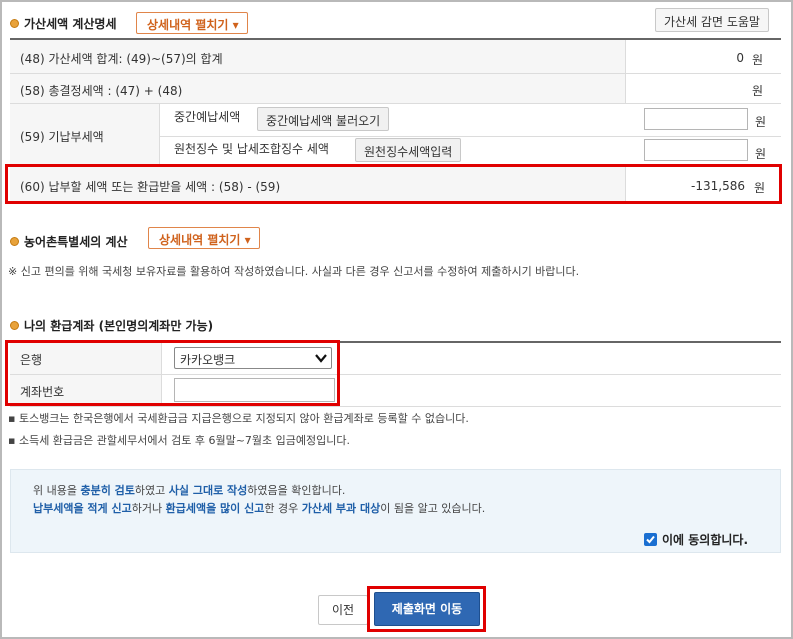 Image resolution: width=793 pixels, height=639 pixels. What do you see at coordinates (121, 59) in the screenshot?
I see `row-48-label: (48) 가산세액 합계: (49)~(57)의 합계` at bounding box center [121, 59].